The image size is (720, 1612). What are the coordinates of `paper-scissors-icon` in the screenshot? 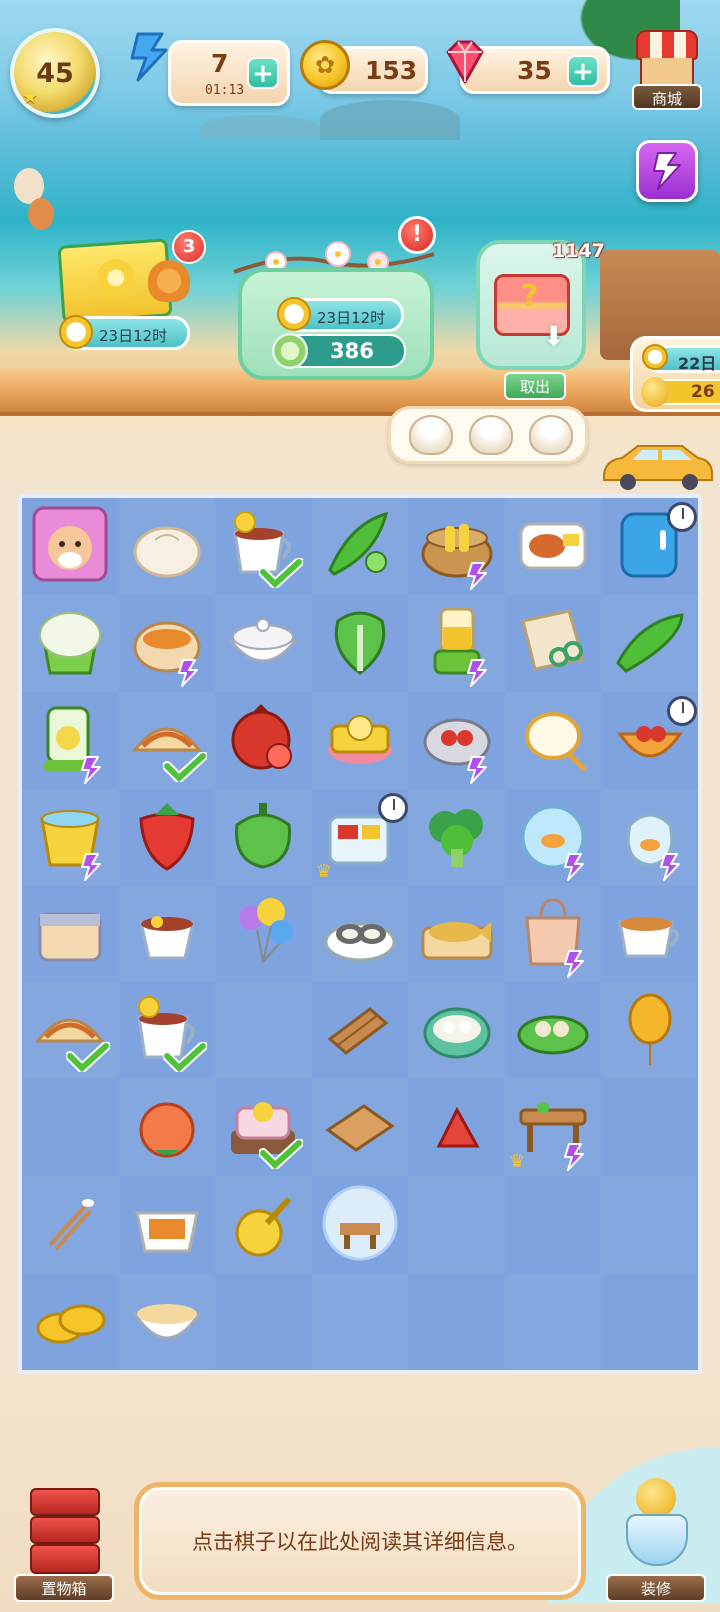 It's located at (553, 643).